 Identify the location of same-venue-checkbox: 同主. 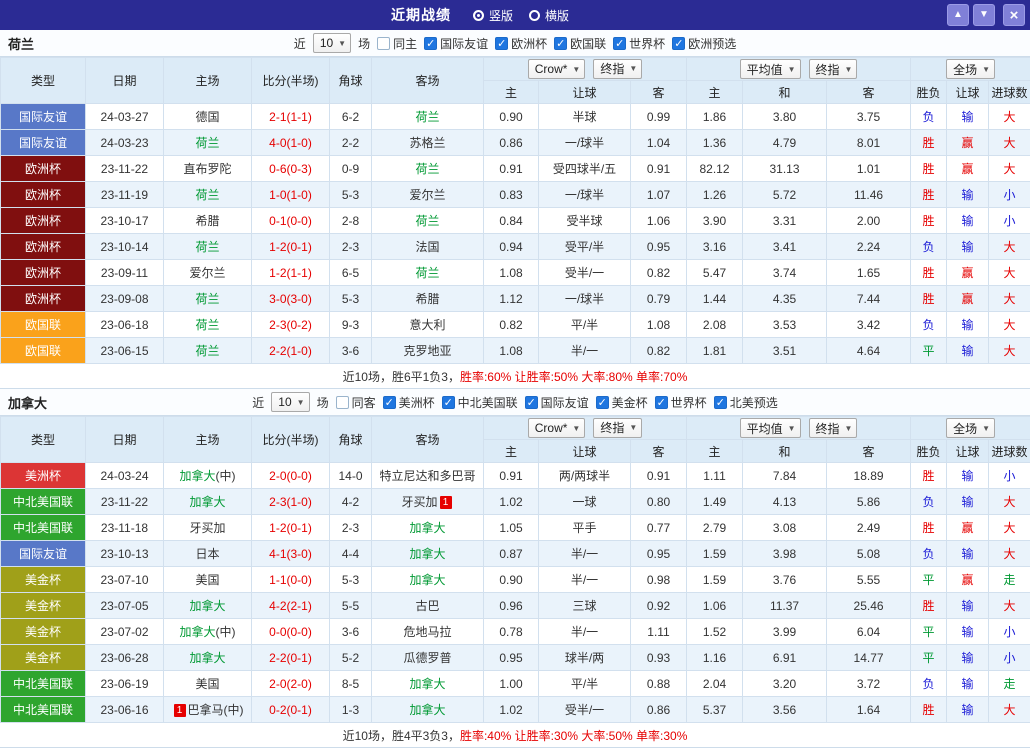
(397, 43).